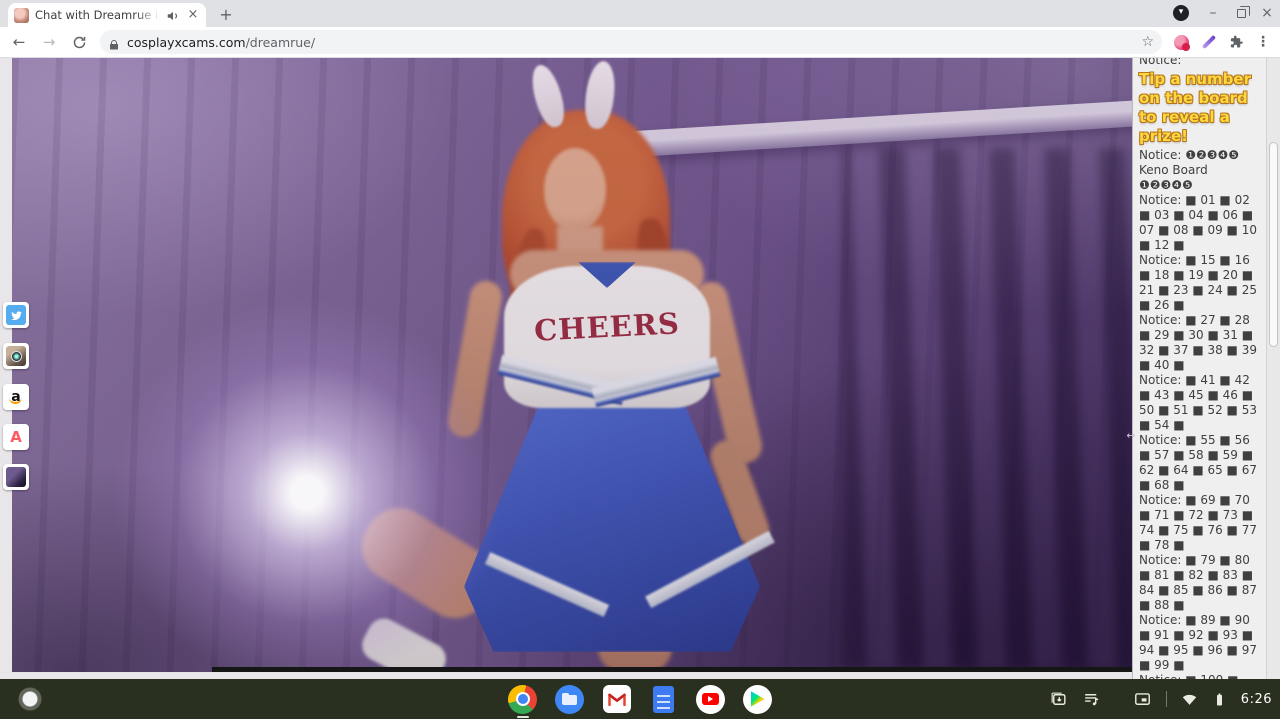 This screenshot has height=719, width=1280. Describe the element at coordinates (193, 15) in the screenshot. I see `tab-close-button: ×` at that location.